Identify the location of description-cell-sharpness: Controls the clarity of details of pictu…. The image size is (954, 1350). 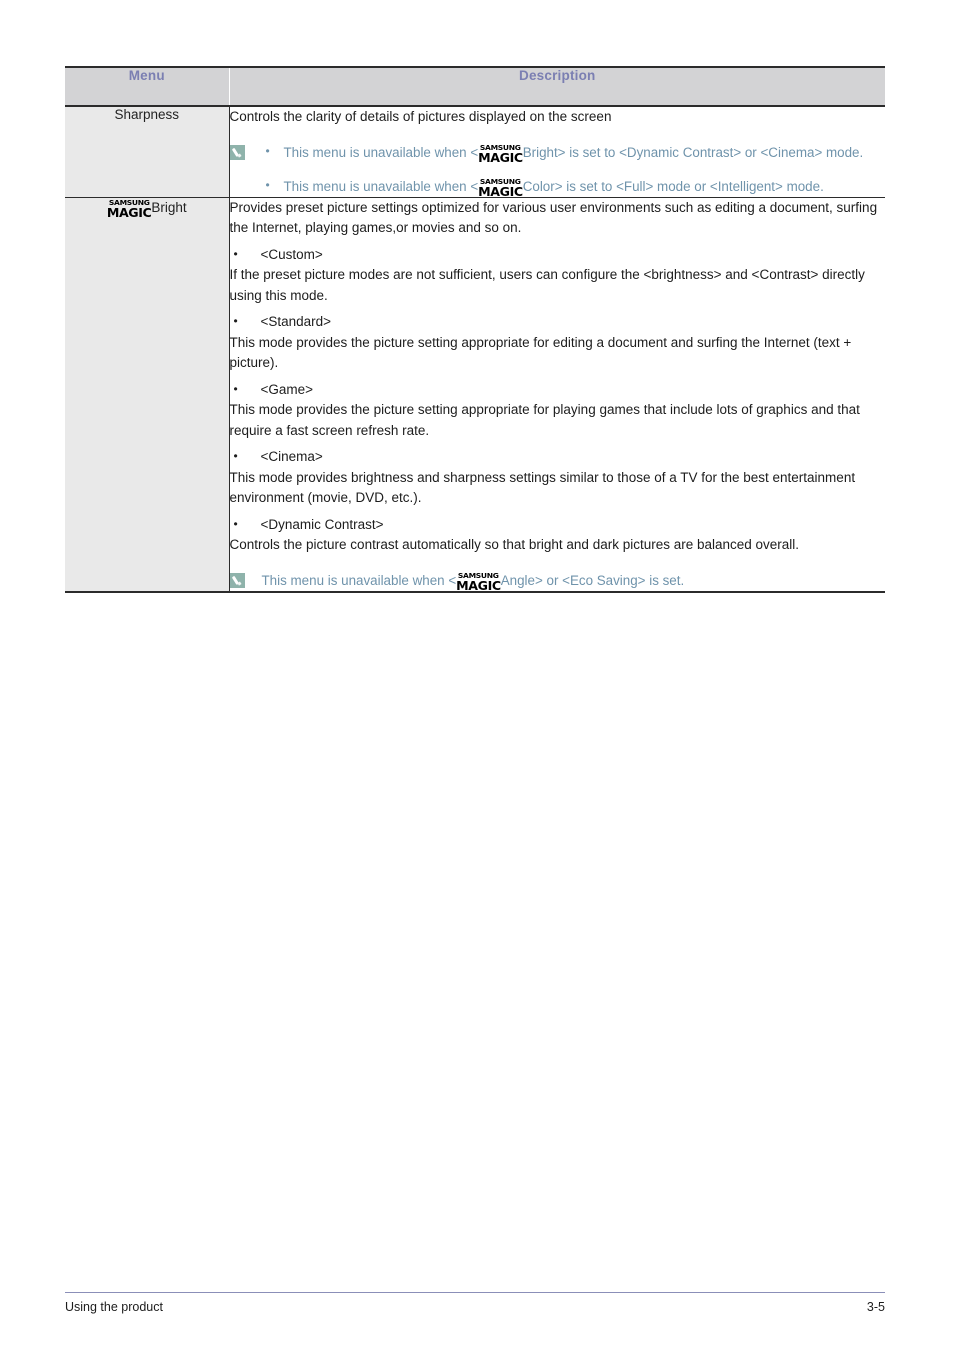
(557, 152).